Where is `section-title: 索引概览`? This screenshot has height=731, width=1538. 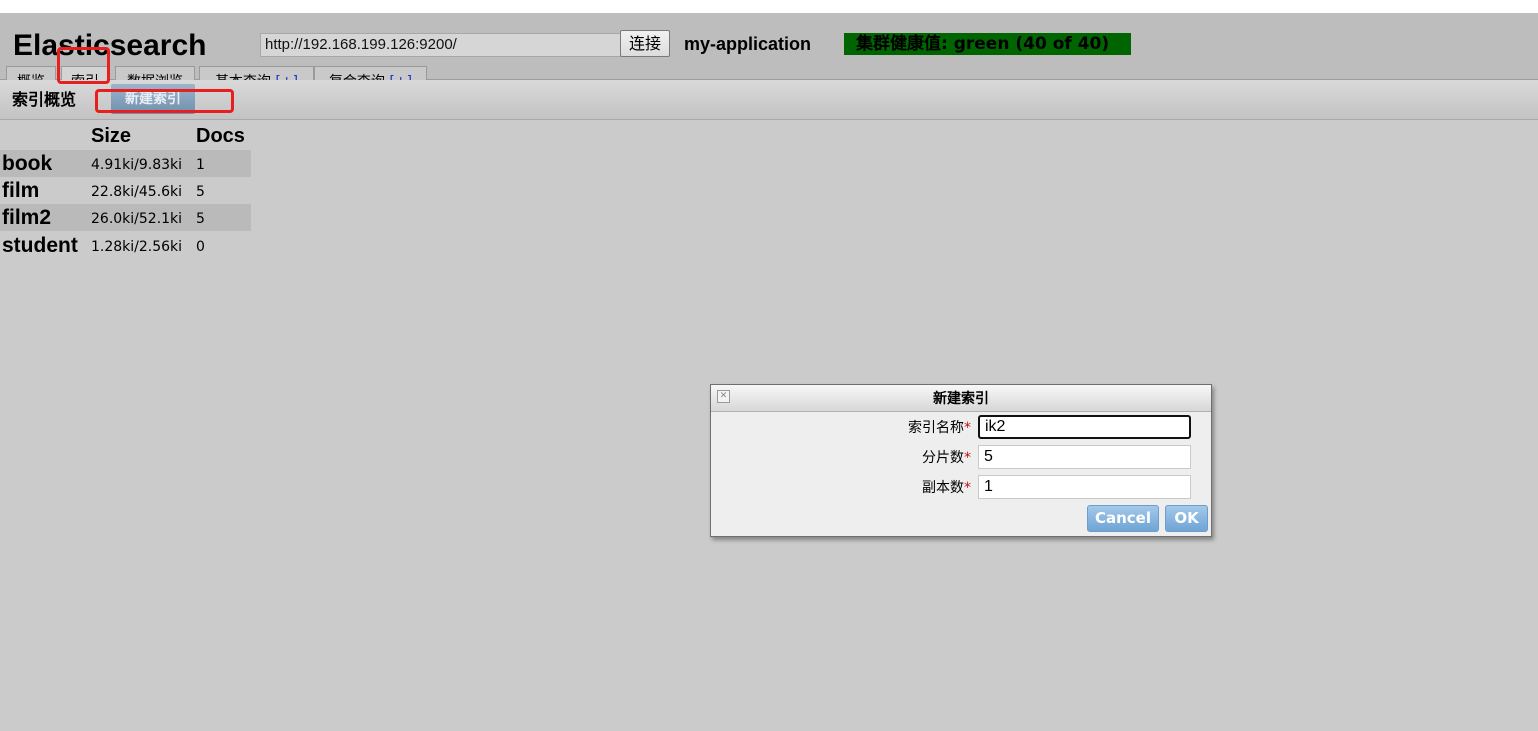 section-title: 索引概览 is located at coordinates (44, 99).